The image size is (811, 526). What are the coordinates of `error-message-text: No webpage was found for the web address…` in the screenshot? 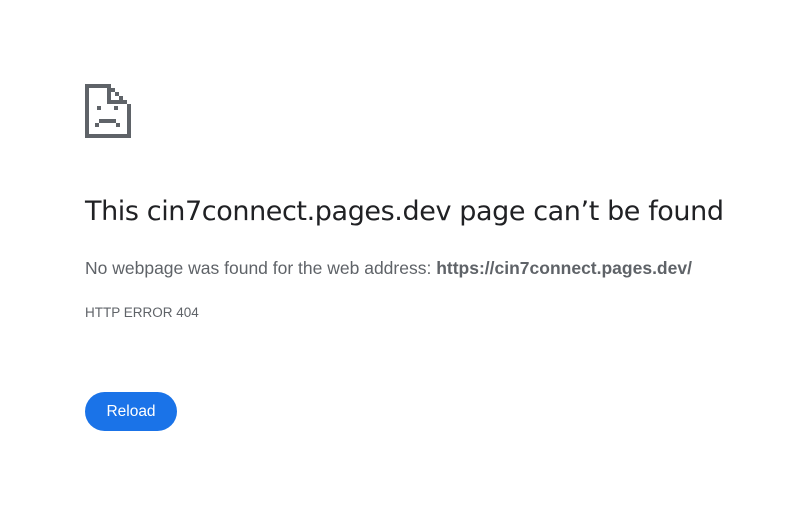 It's located at (261, 268).